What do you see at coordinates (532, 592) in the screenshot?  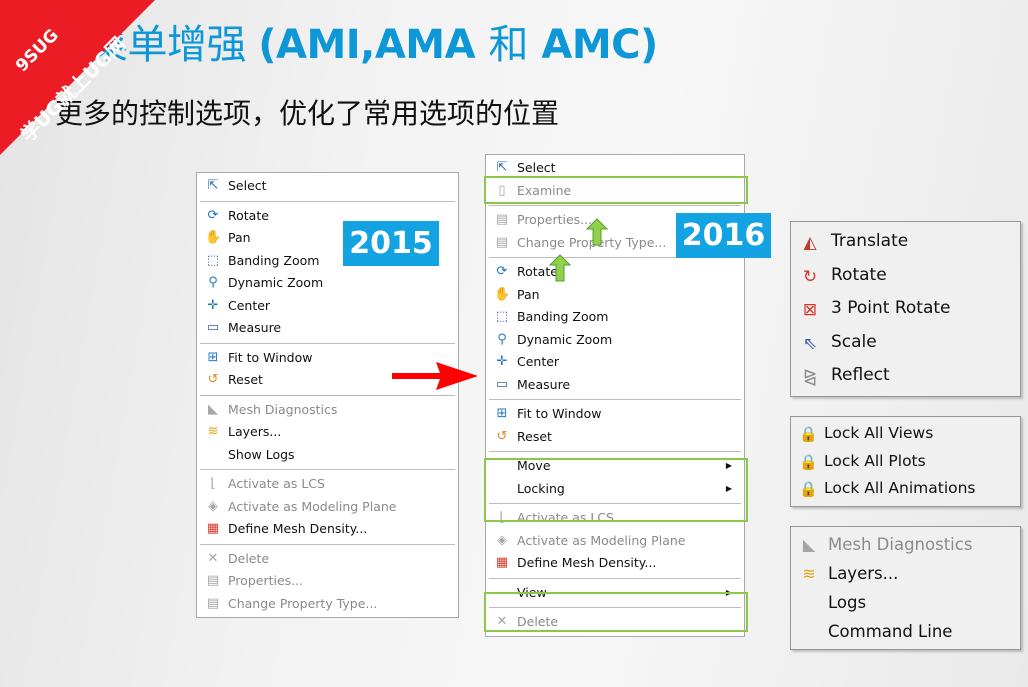 I see `menu-item-label: View` at bounding box center [532, 592].